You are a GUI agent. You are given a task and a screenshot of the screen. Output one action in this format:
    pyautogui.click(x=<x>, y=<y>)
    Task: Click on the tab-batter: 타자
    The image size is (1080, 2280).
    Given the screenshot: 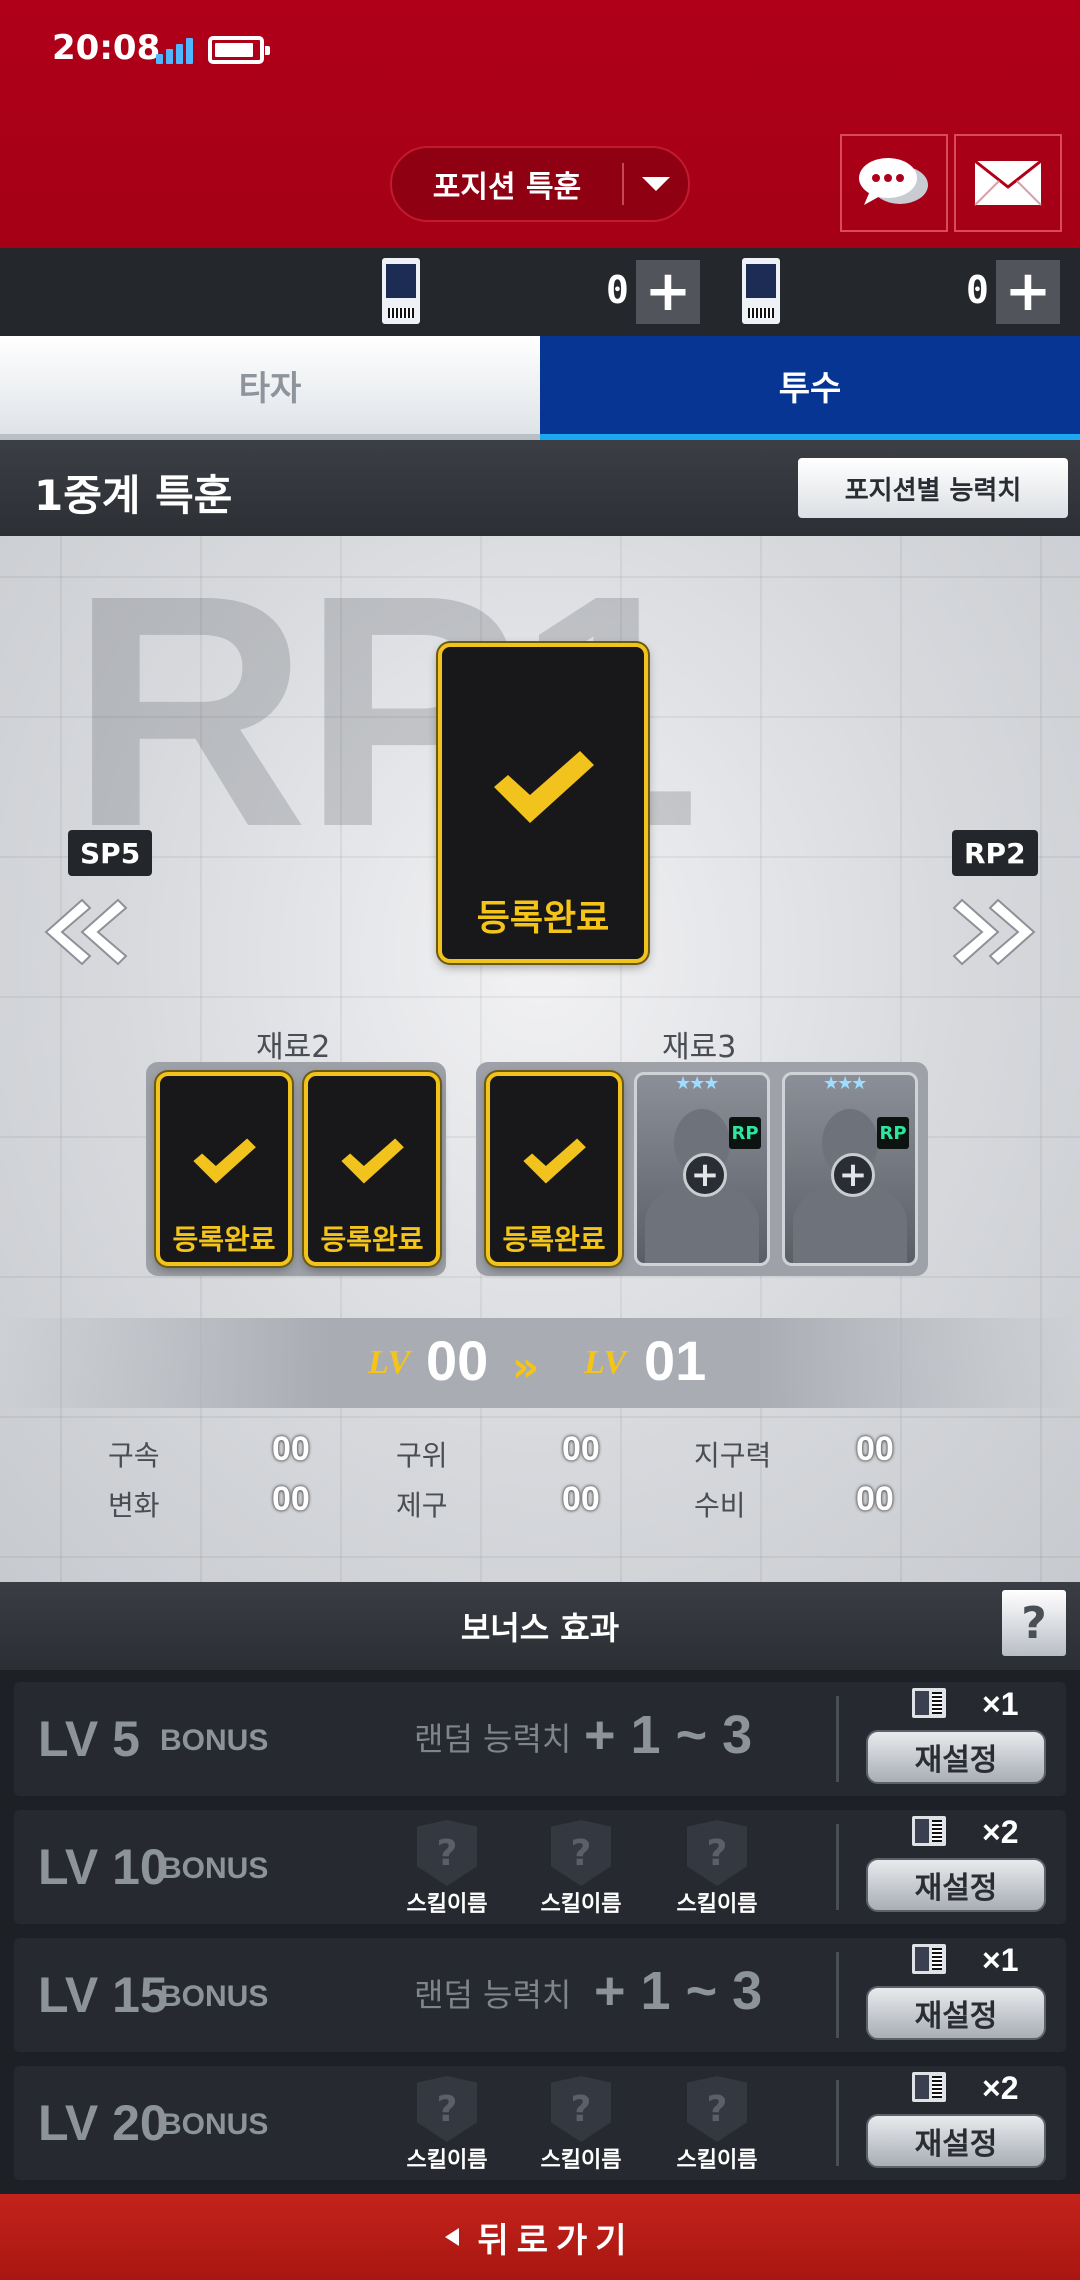 What is the action you would take?
    pyautogui.click(x=270, y=388)
    